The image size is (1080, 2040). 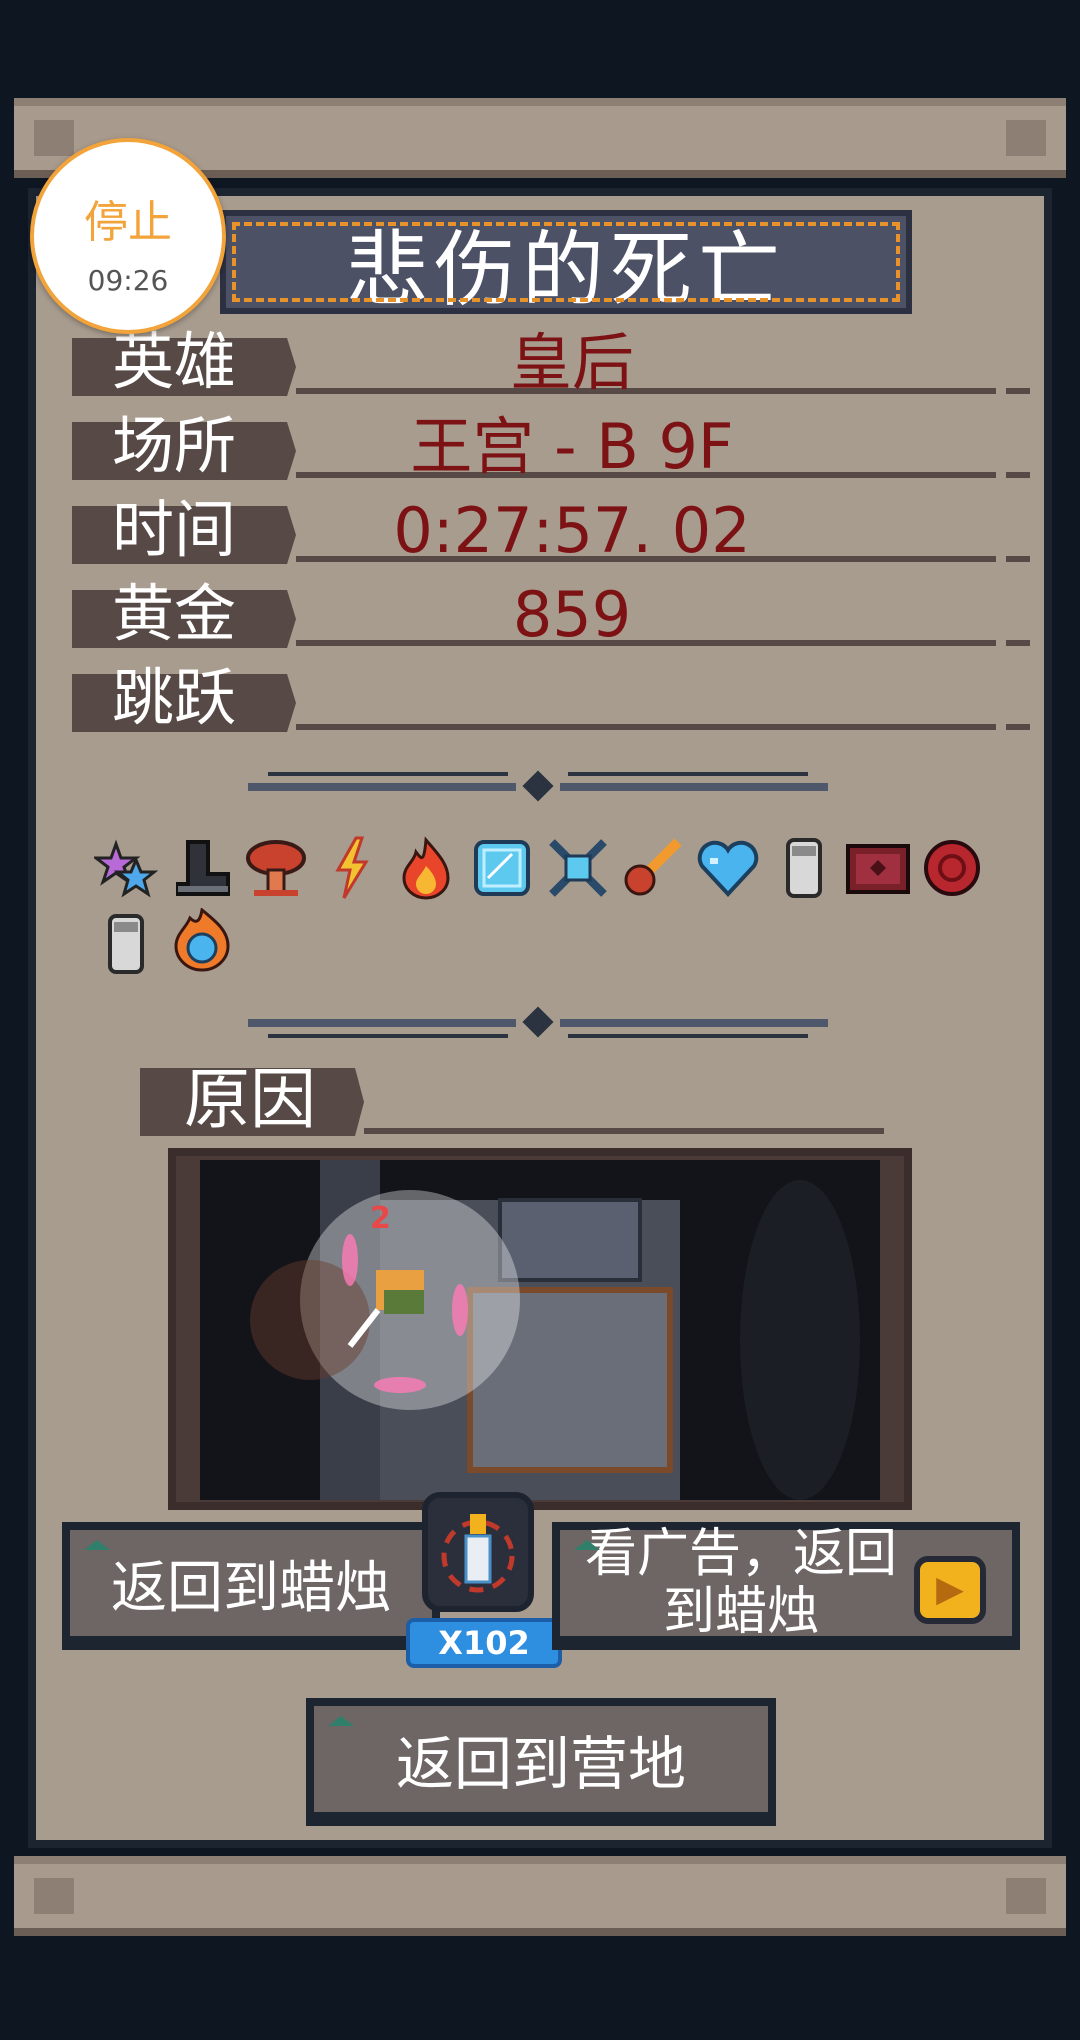 I want to click on mushroom-cloud-icon, so click(x=276, y=868).